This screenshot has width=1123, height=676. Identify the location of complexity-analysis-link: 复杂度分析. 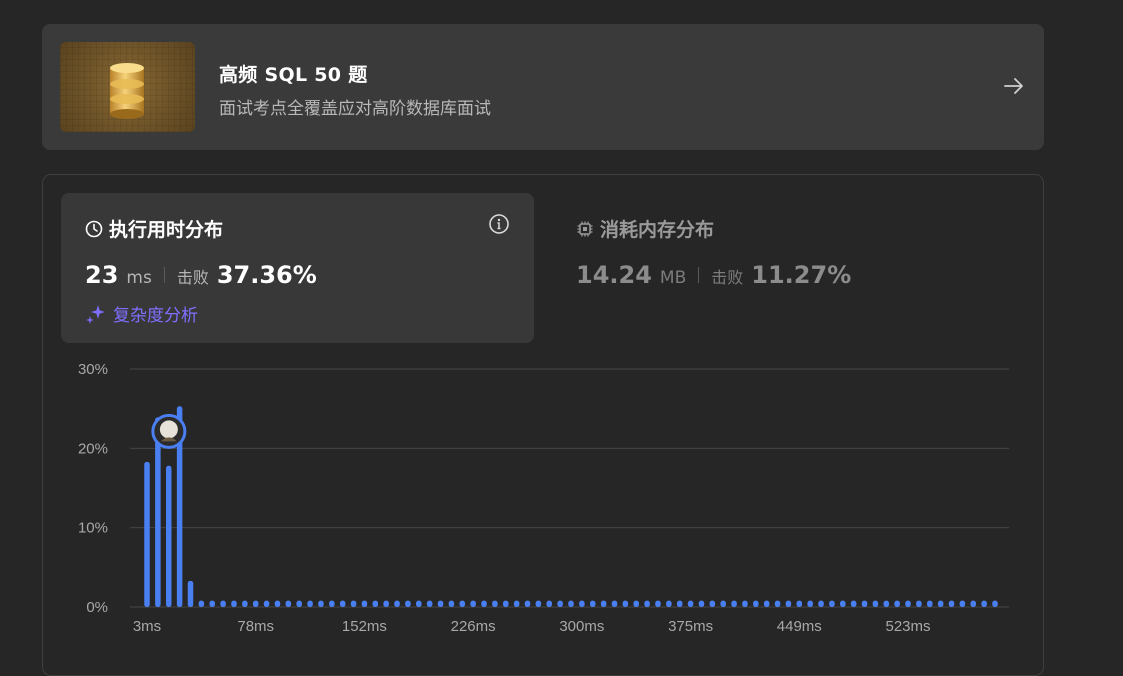
(141, 313).